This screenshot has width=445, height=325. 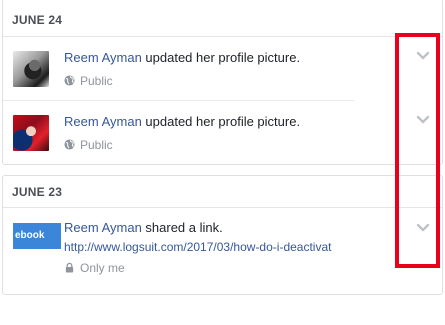 I want to click on privacy-indicator: Only me, so click(x=94, y=268).